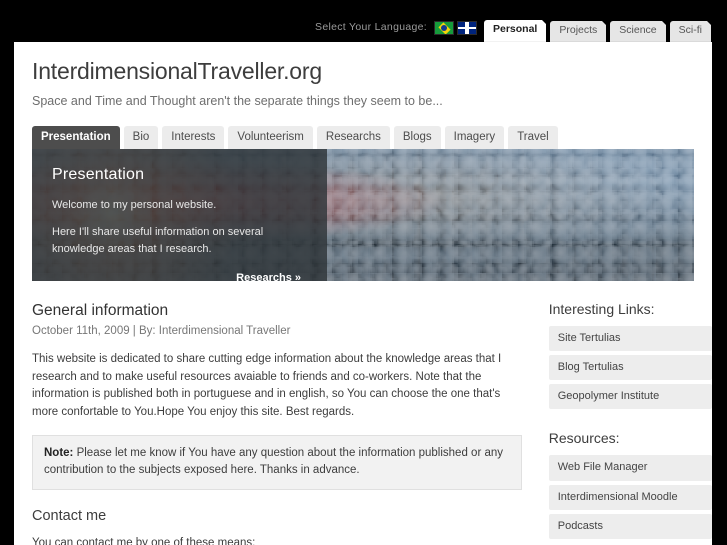 The image size is (727, 545). Describe the element at coordinates (371, 27) in the screenshot. I see `language-selector-label: Select Your Language:` at that location.